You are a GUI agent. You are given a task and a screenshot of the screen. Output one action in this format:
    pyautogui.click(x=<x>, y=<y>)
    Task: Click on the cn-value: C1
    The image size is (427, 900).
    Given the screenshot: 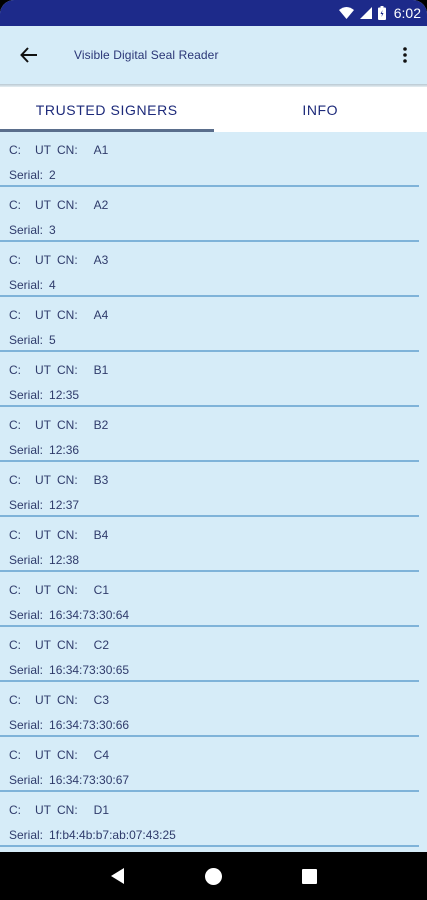 What is the action you would take?
    pyautogui.click(x=101, y=590)
    